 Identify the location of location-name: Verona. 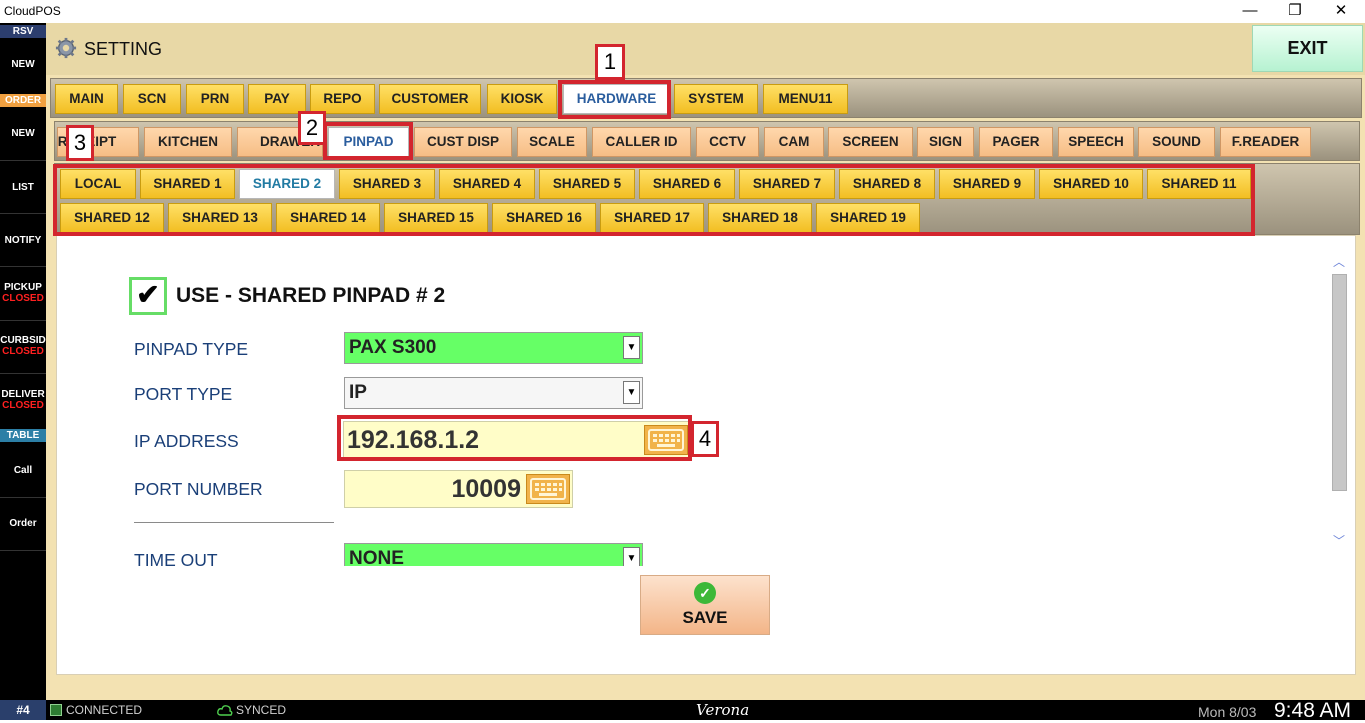
(723, 710).